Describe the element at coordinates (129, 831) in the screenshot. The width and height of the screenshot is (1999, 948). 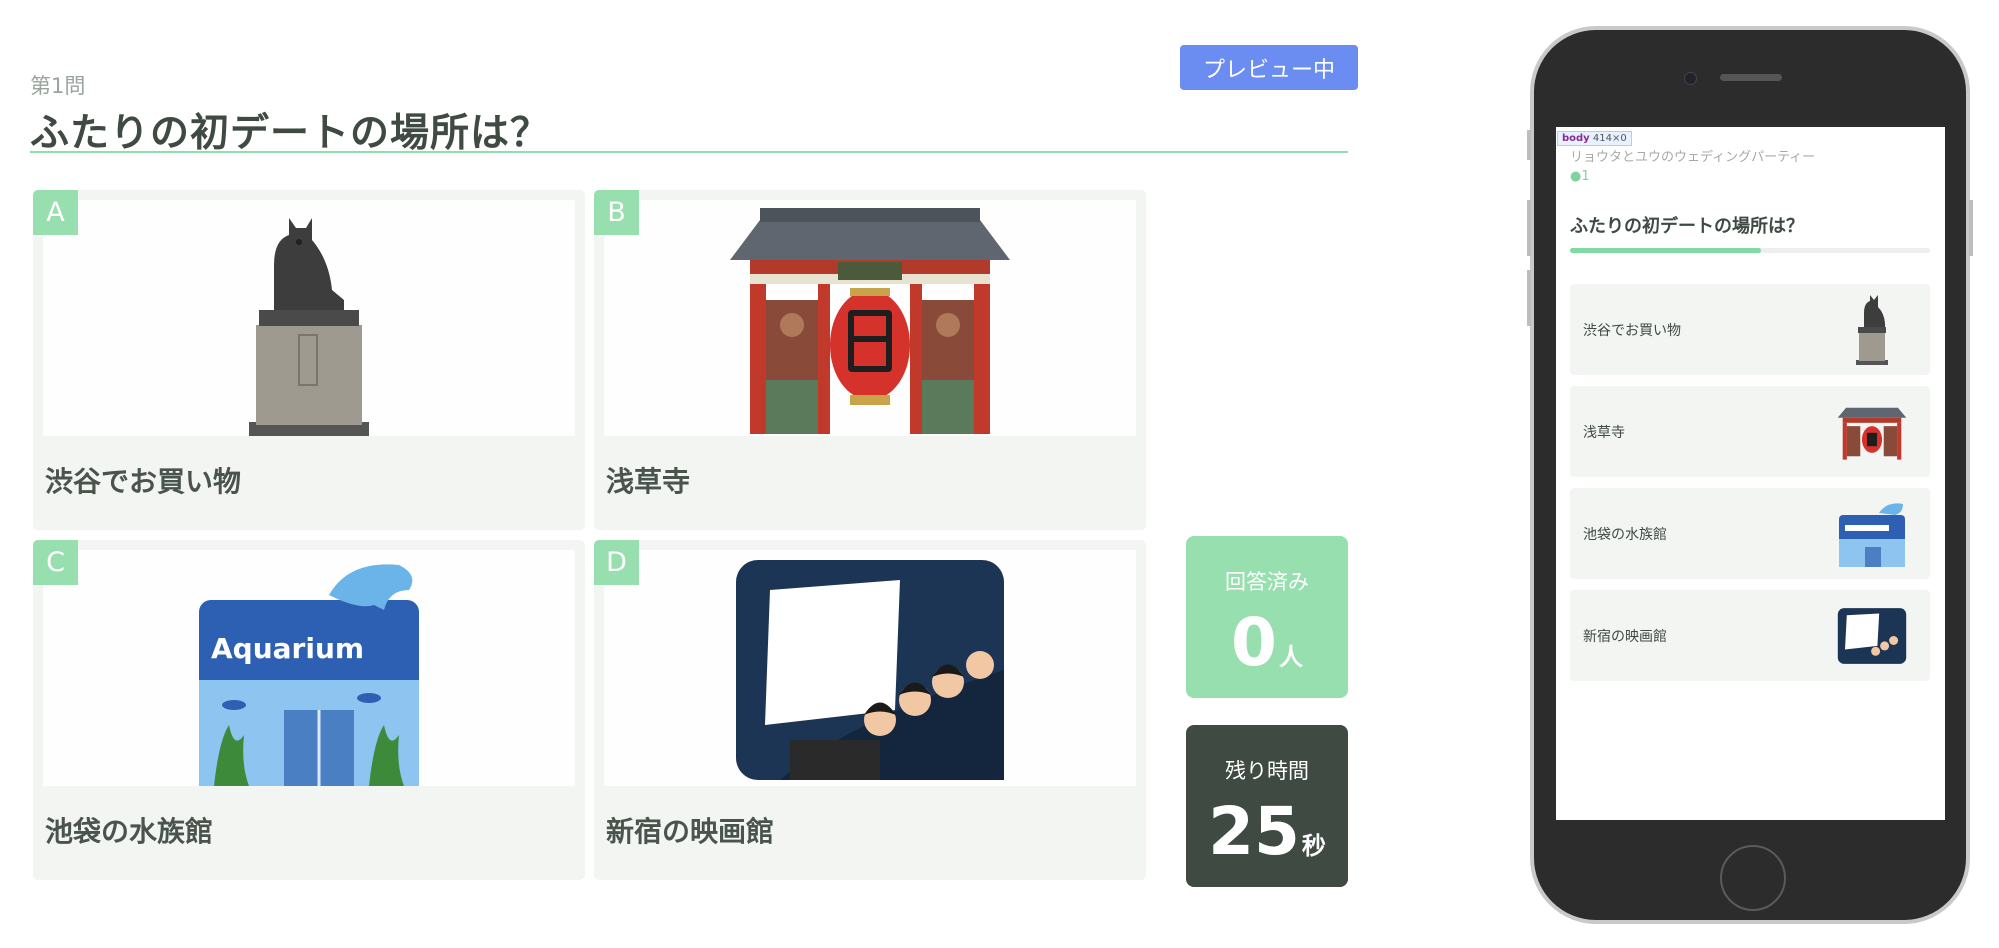
I see `option-label: 池袋の水族館` at that location.